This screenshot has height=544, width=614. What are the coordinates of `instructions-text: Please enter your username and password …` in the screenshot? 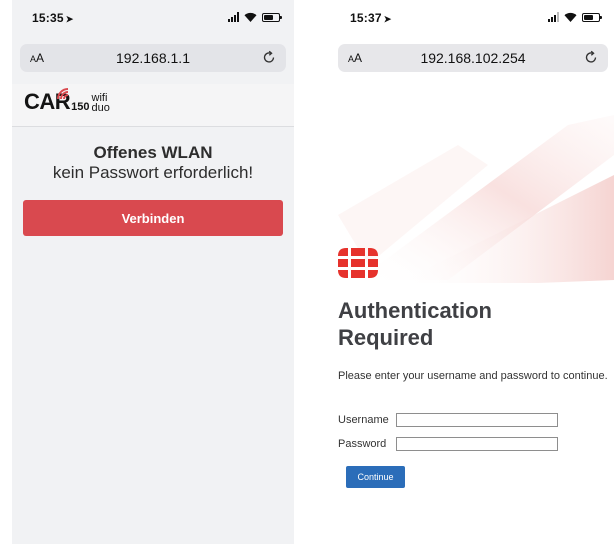 It's located at (473, 376).